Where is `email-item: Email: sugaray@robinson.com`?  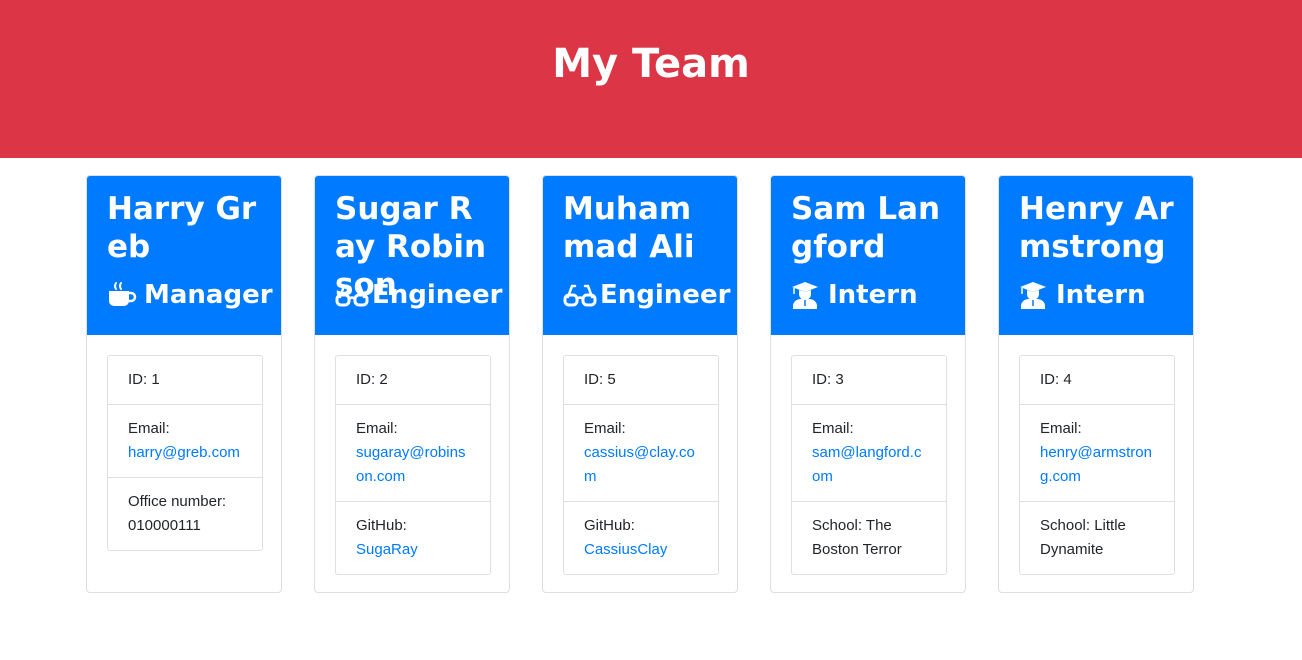
email-item: Email: sugaray@robinson.com is located at coordinates (413, 452).